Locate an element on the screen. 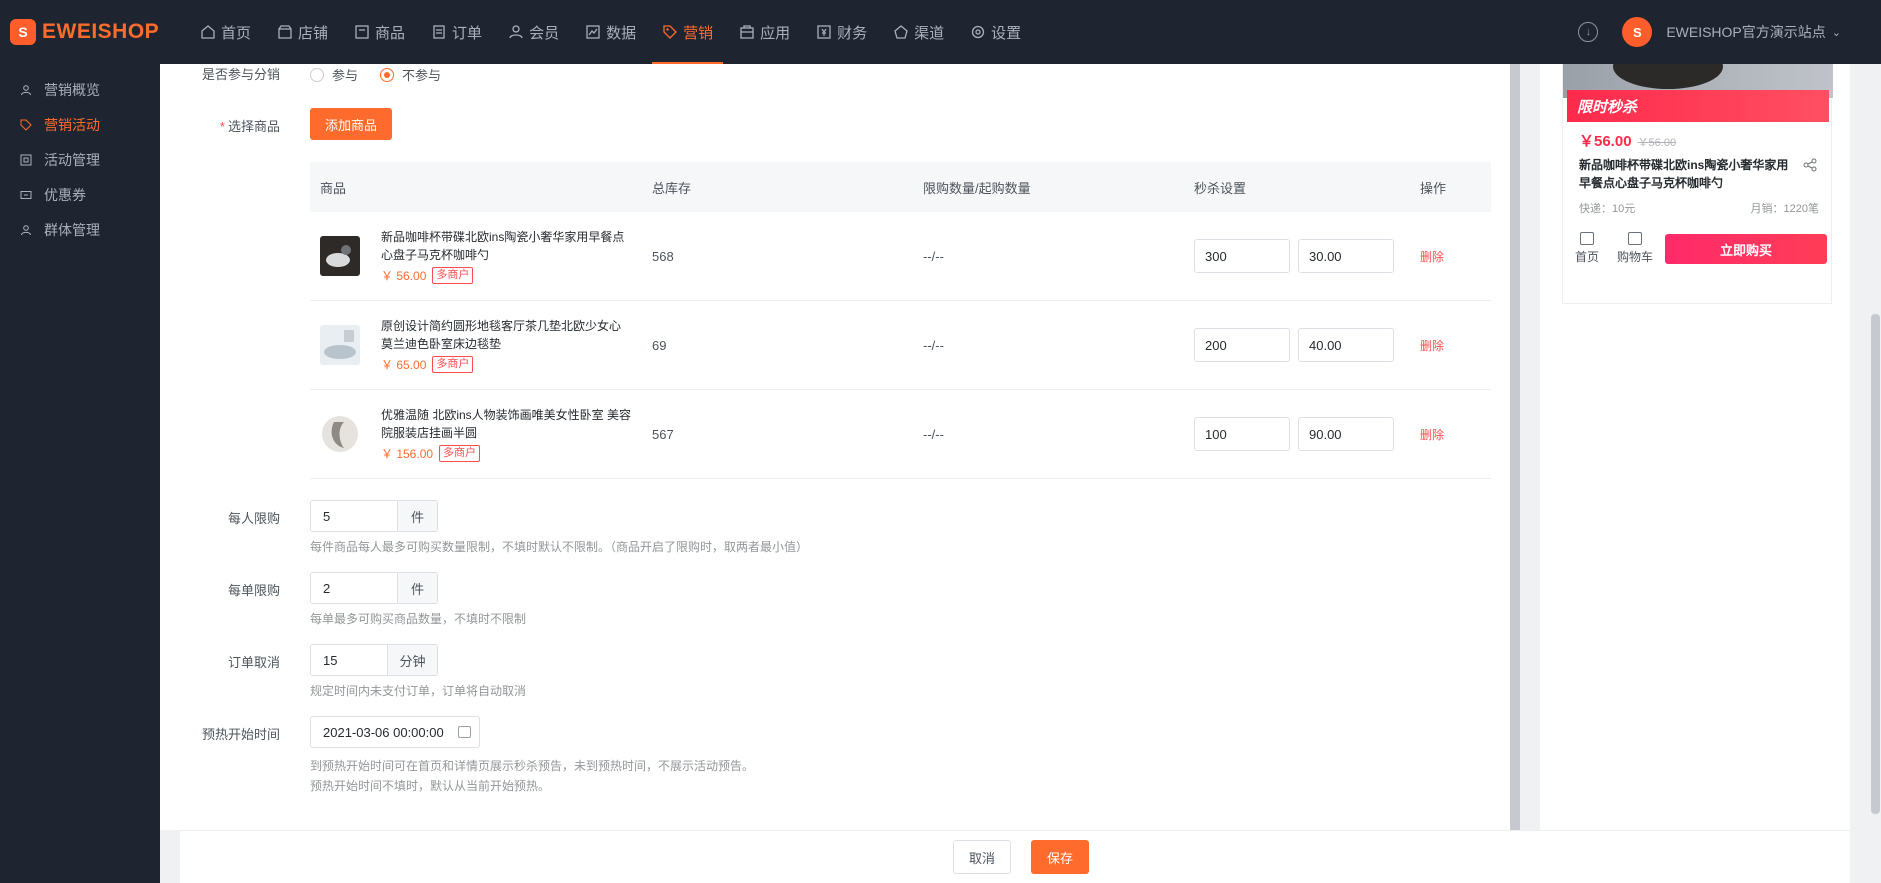 The height and width of the screenshot is (883, 1881). radio-participate: 参与 is located at coordinates (334, 74).